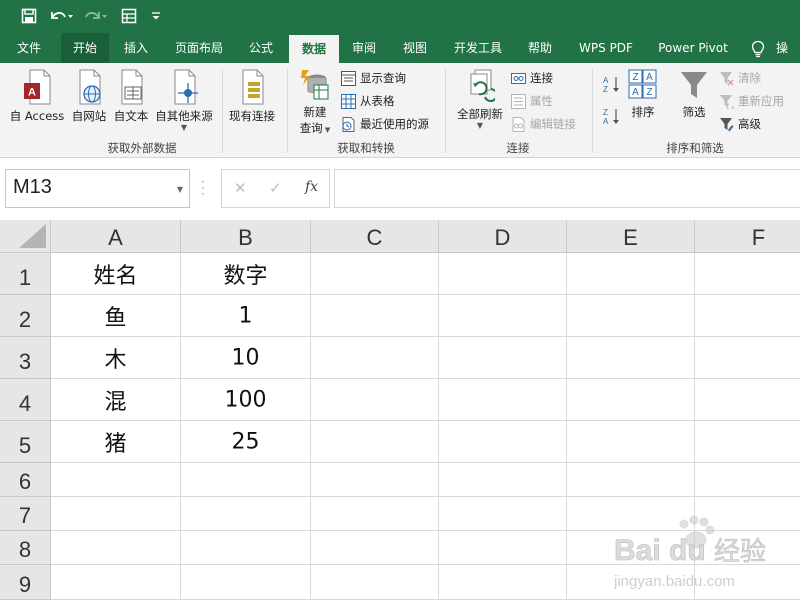 The image size is (800, 600). What do you see at coordinates (116, 236) in the screenshot?
I see `column-header-a: A` at bounding box center [116, 236].